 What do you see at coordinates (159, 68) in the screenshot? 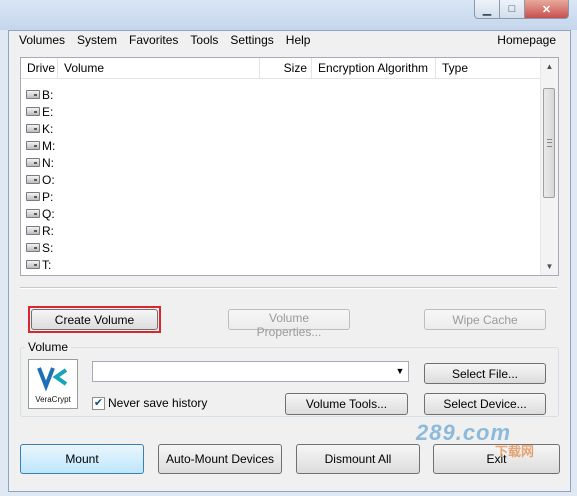
I see `column-volume: Volume` at bounding box center [159, 68].